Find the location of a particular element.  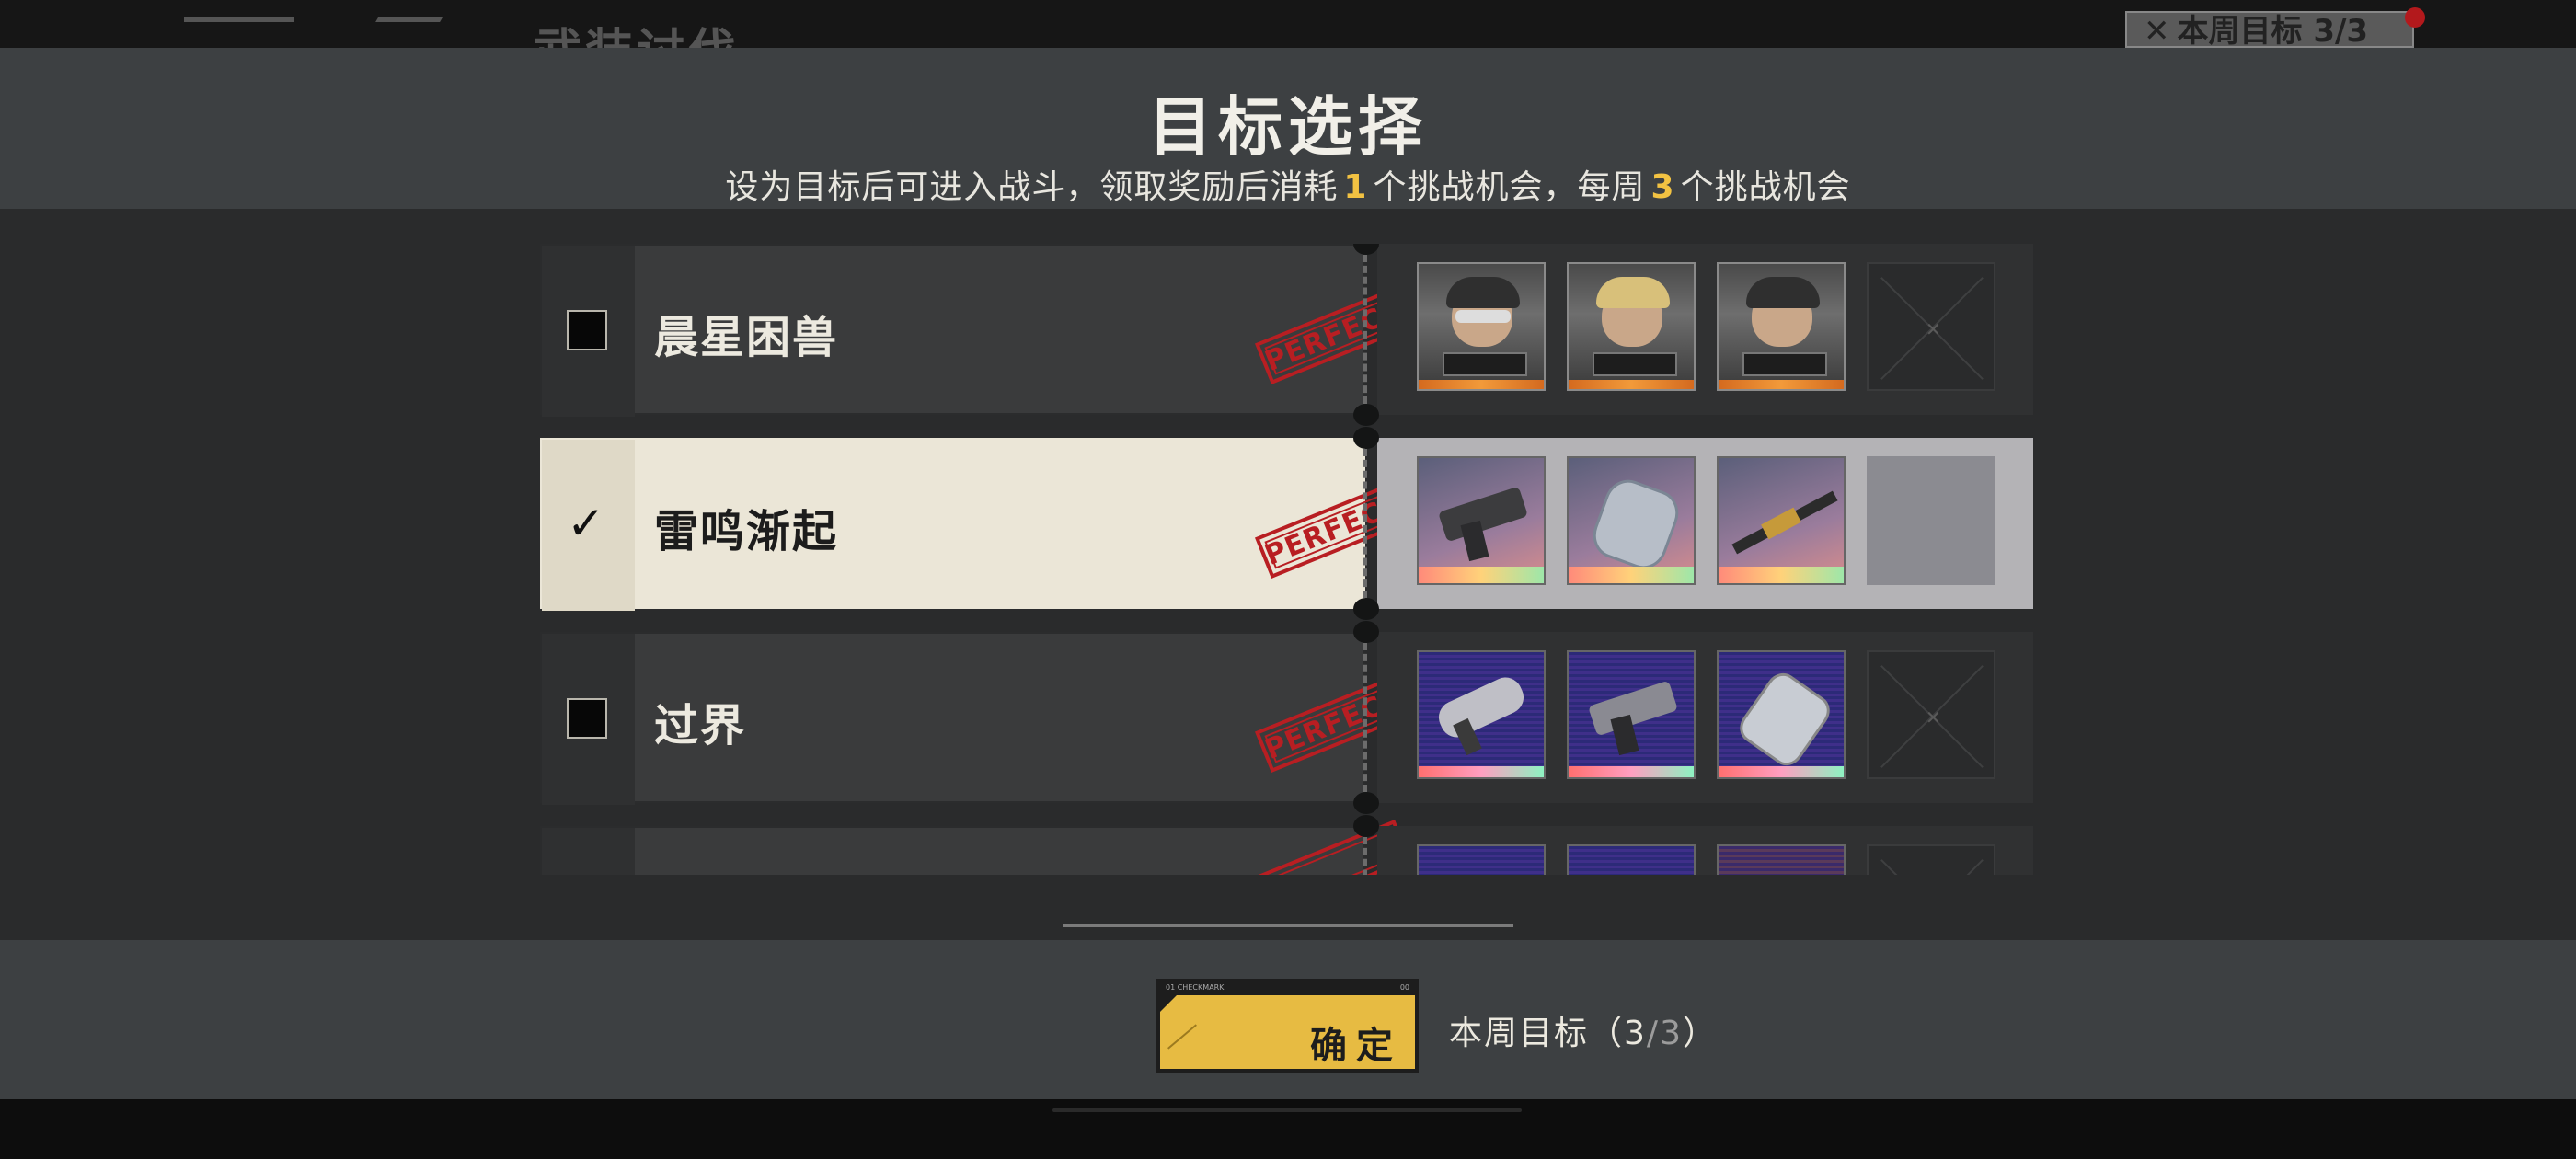

modal-subtitle: 设为目标后可进入战斗，领取奖励后消耗 1 个挑战机会，每周 3 个挑战机会 is located at coordinates (1288, 187).